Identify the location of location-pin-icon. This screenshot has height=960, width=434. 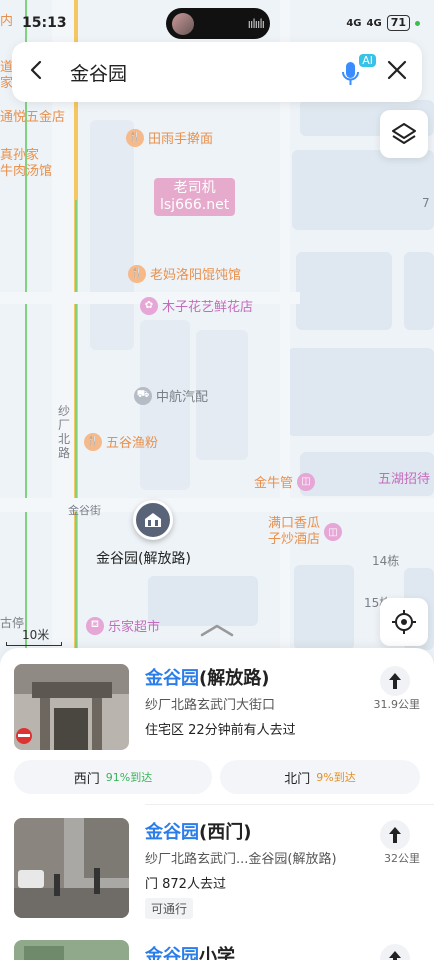
(153, 520).